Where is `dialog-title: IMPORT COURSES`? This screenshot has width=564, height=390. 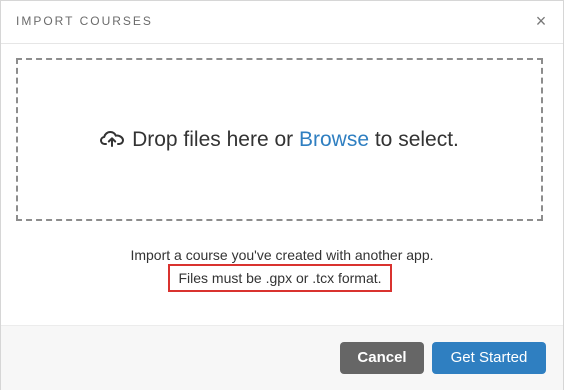
dialog-title: IMPORT COURSES is located at coordinates (84, 21).